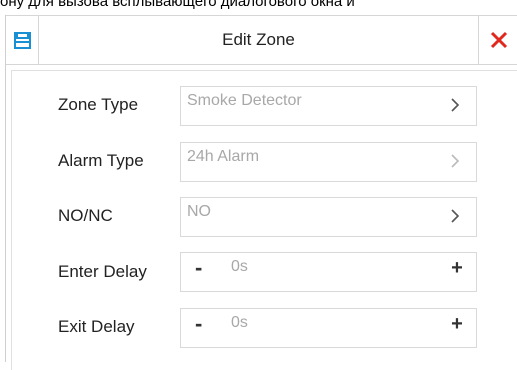 The image size is (517, 370). Describe the element at coordinates (223, 156) in the screenshot. I see `alarm-type-value: 24h Alarm` at that location.